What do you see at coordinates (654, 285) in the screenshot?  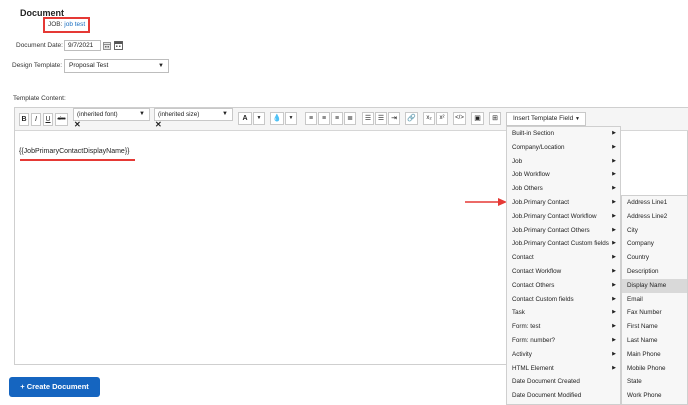 I see `submenu-item-display-name: Display Name` at bounding box center [654, 285].